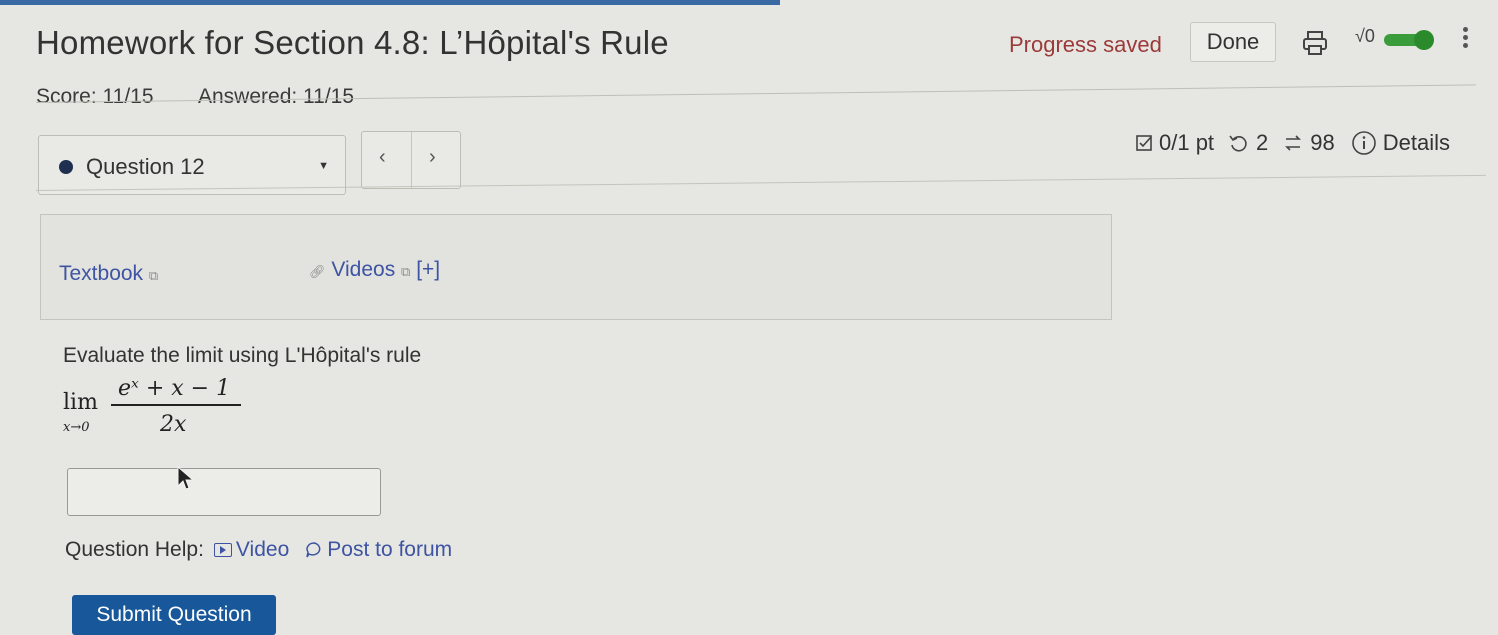 Image resolution: width=1498 pixels, height=635 pixels. I want to click on details-link: Details, so click(1416, 143).